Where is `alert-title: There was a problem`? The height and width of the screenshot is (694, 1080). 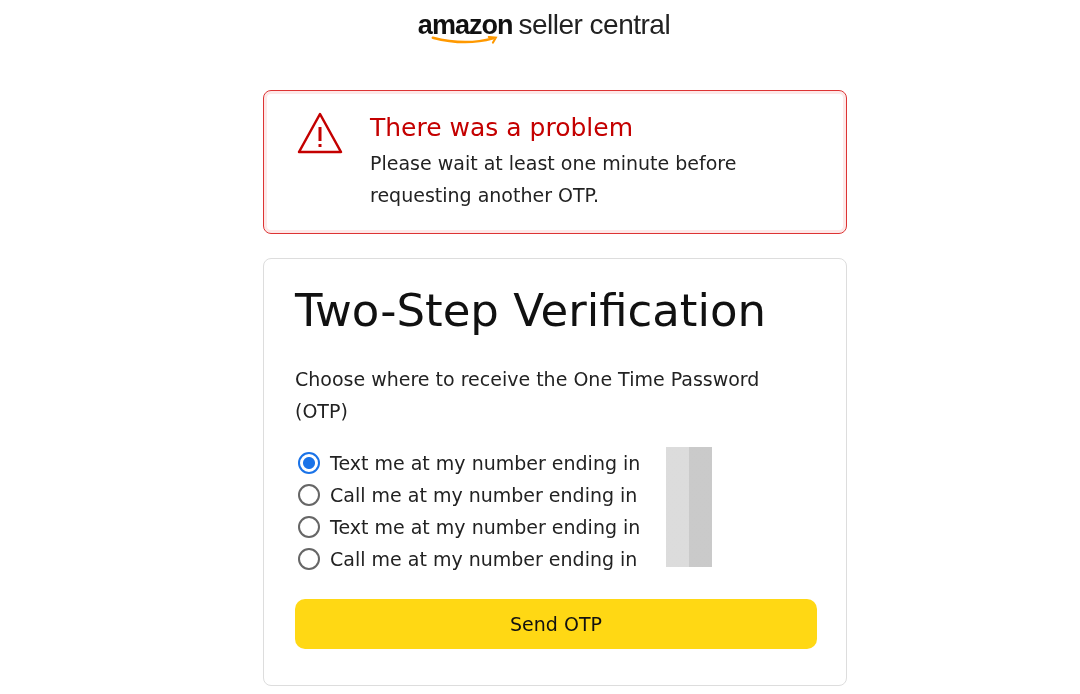
alert-title: There was a problem is located at coordinates (502, 128).